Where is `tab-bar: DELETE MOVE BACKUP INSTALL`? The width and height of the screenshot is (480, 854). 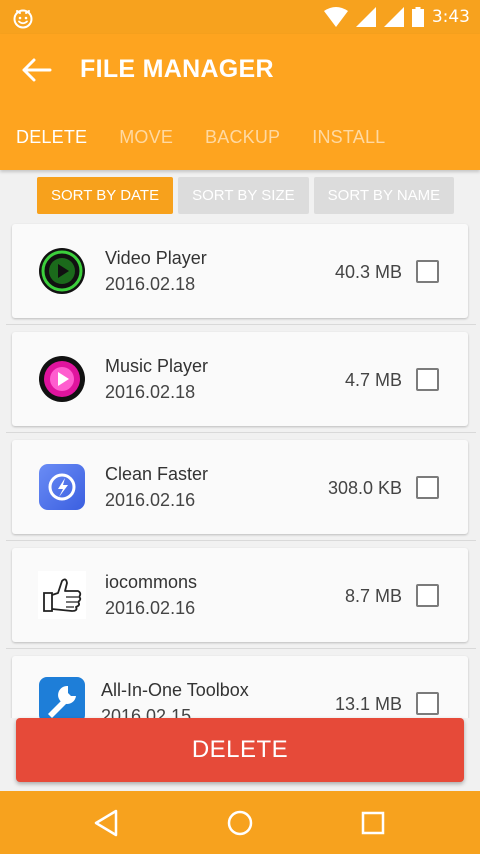 tab-bar: DELETE MOVE BACKUP INSTALL is located at coordinates (208, 143).